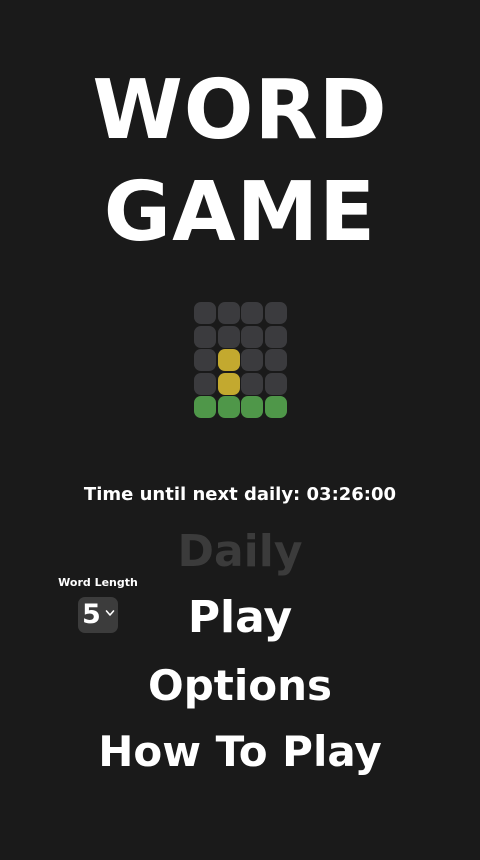 The height and width of the screenshot is (860, 480). Describe the element at coordinates (240, 752) in the screenshot. I see `how-to-play-button: How To Play` at that location.